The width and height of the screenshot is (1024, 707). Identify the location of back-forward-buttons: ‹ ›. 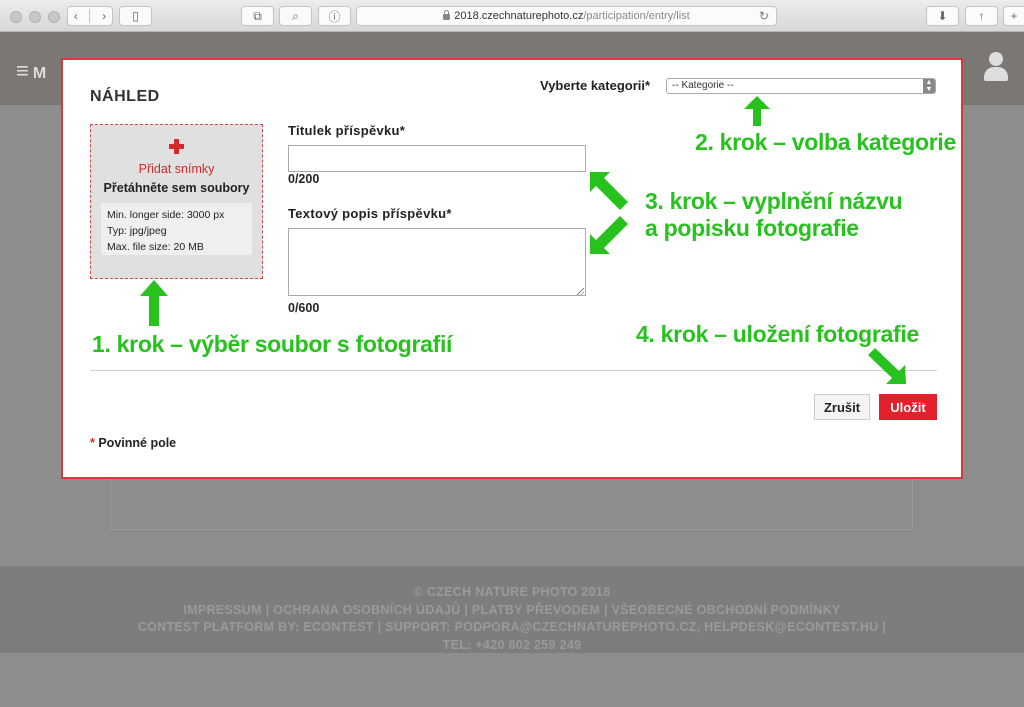
(90, 16).